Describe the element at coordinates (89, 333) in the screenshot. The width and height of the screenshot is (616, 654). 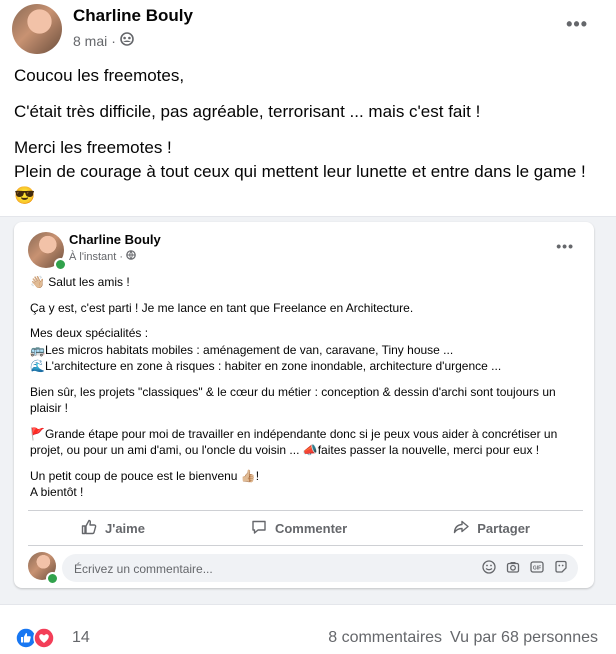
I see `shared-p3-title: Mes deux spécialités :` at that location.